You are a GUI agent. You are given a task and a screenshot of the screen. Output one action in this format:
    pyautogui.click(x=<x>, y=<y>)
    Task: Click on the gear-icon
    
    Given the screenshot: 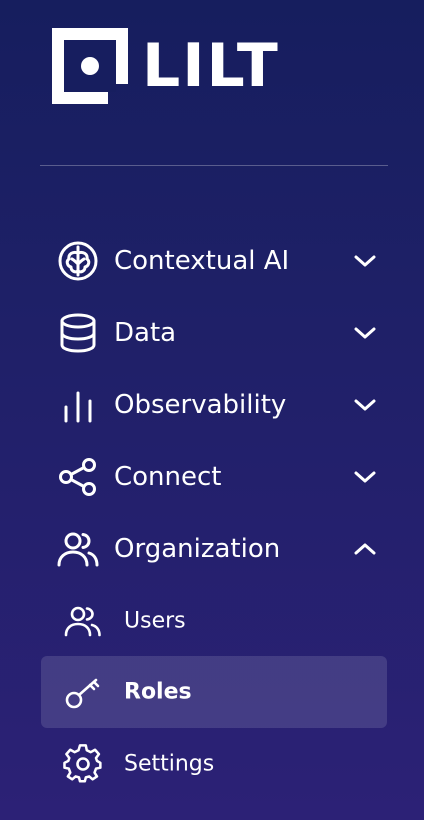 What is the action you would take?
    pyautogui.click(x=83, y=764)
    